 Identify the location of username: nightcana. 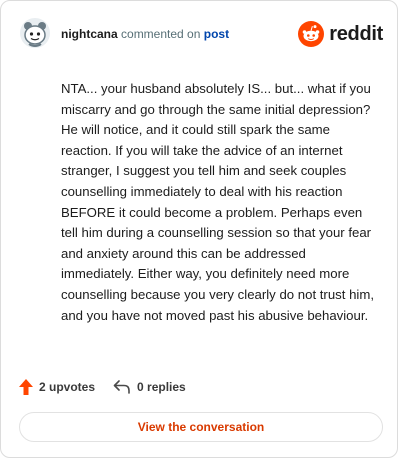
(89, 34).